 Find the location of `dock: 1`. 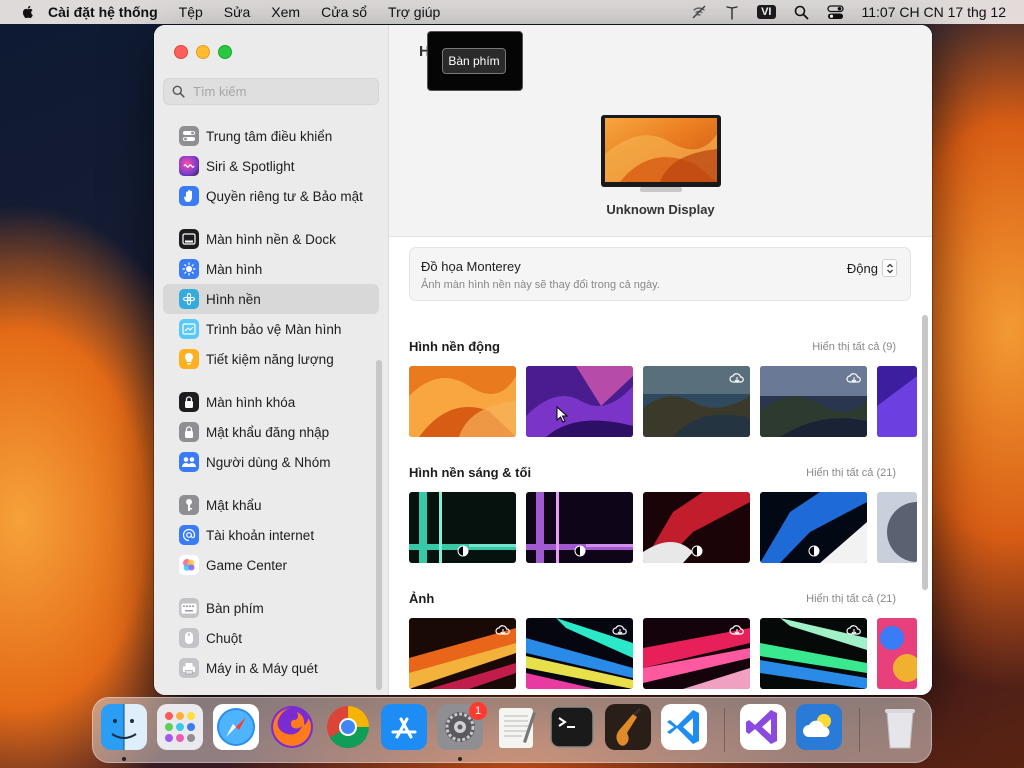

dock: 1 is located at coordinates (512, 730).